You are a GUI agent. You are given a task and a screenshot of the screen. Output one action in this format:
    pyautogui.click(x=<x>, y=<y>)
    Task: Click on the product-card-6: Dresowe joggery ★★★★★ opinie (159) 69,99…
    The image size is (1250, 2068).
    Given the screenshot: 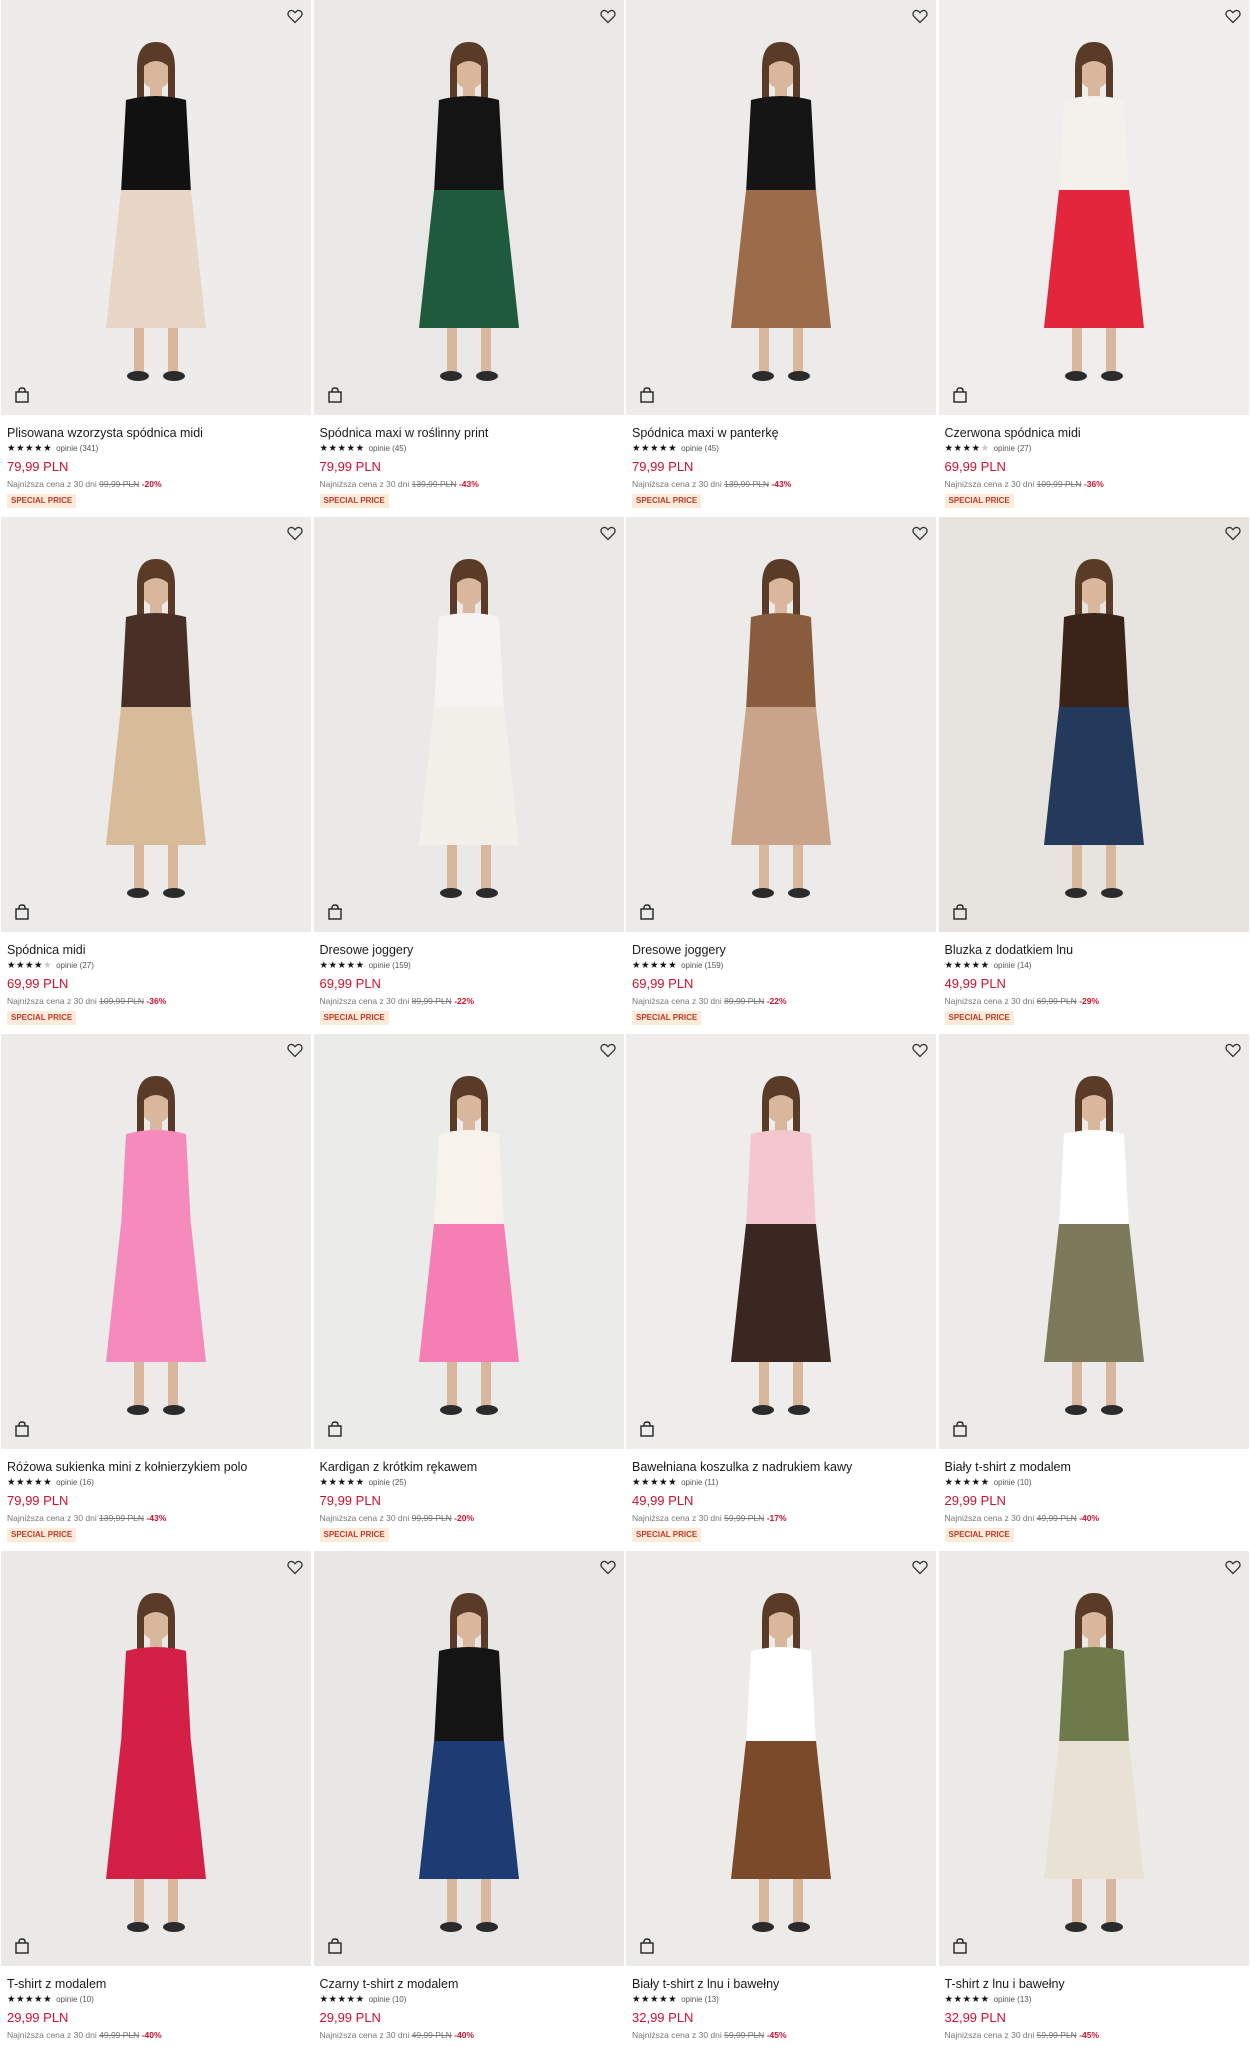 What is the action you would take?
    pyautogui.click(x=469, y=775)
    